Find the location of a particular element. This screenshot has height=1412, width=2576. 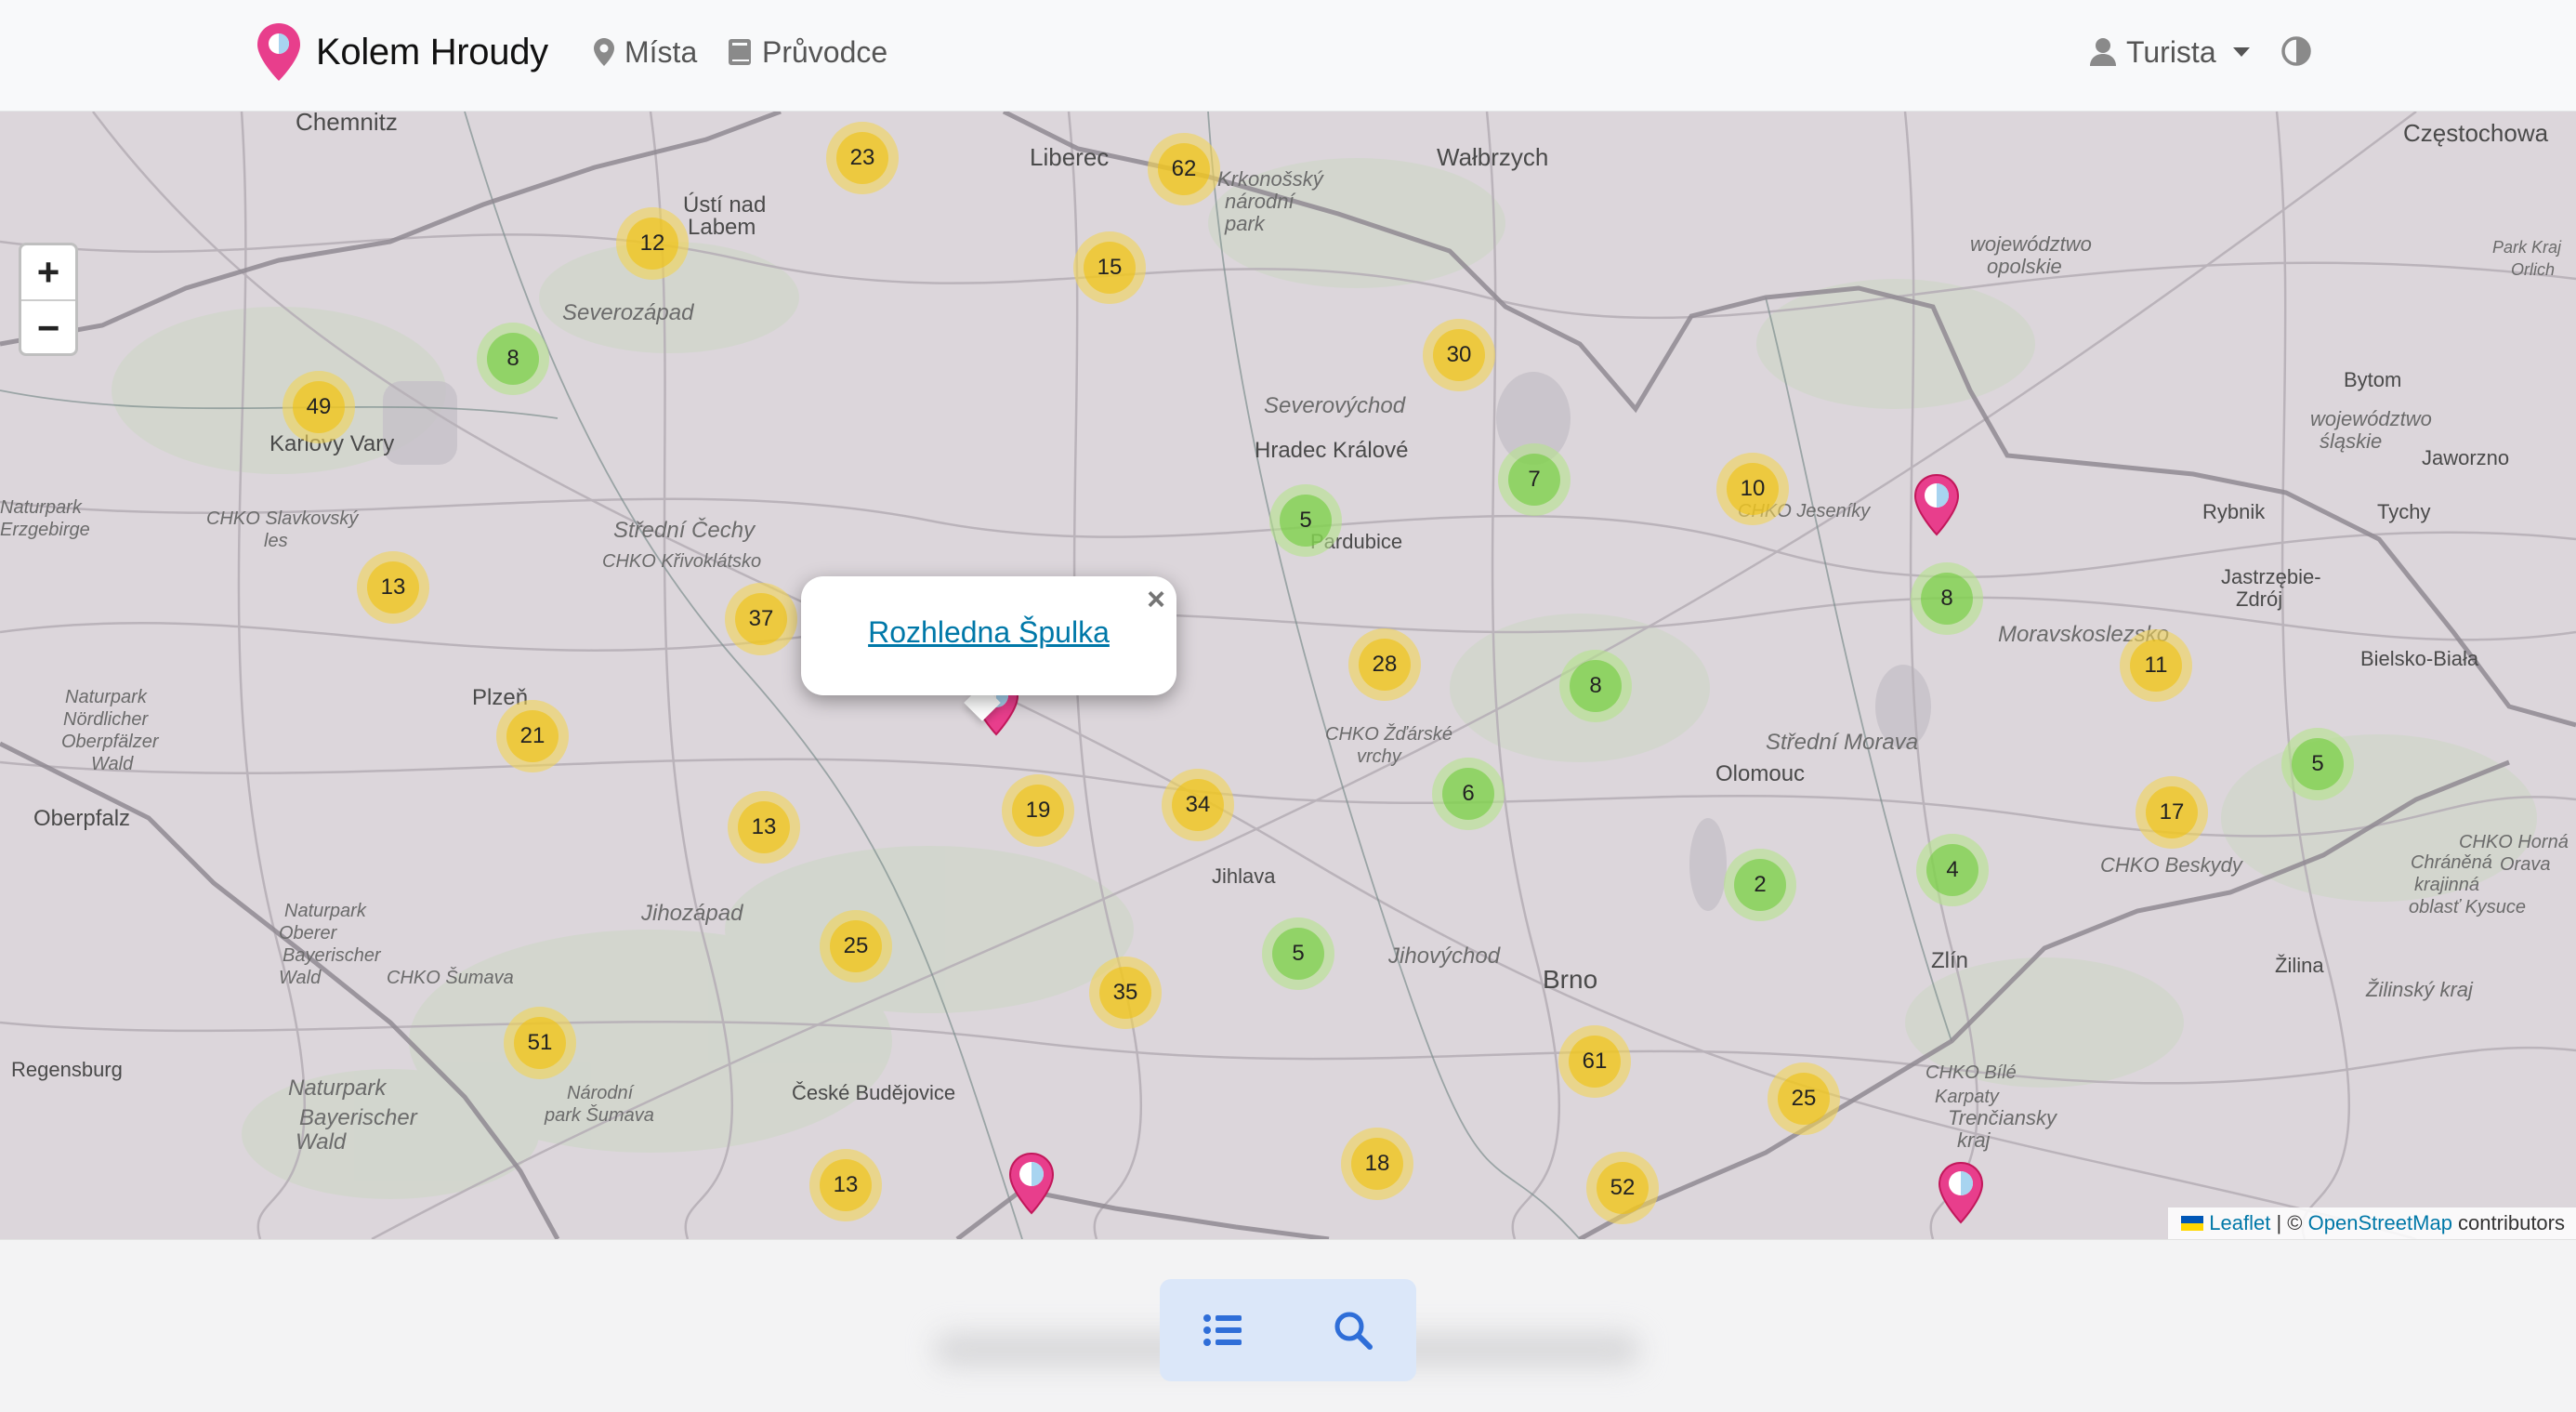

zoom-out-button: − is located at coordinates (48, 327).